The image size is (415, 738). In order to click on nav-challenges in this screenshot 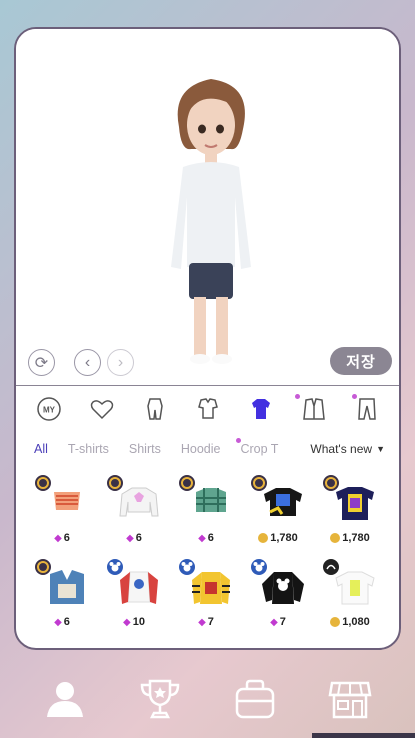, I will do `click(160, 699)`.